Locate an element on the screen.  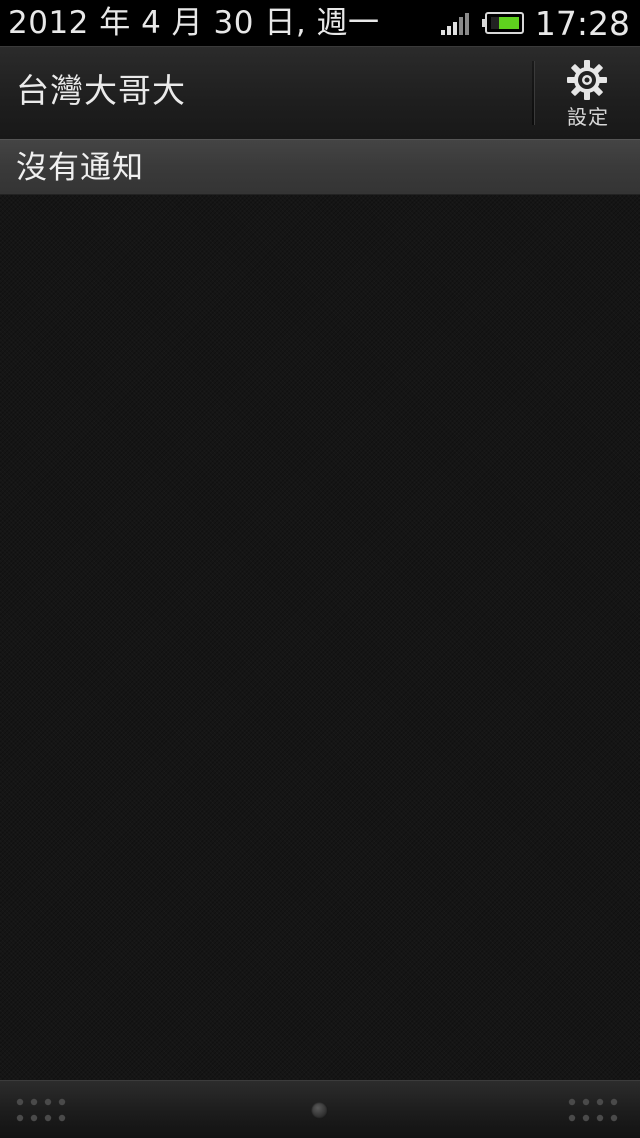
status-bar: 2012 年 4 月 30 日, 週一 17:28 is located at coordinates (320, 23).